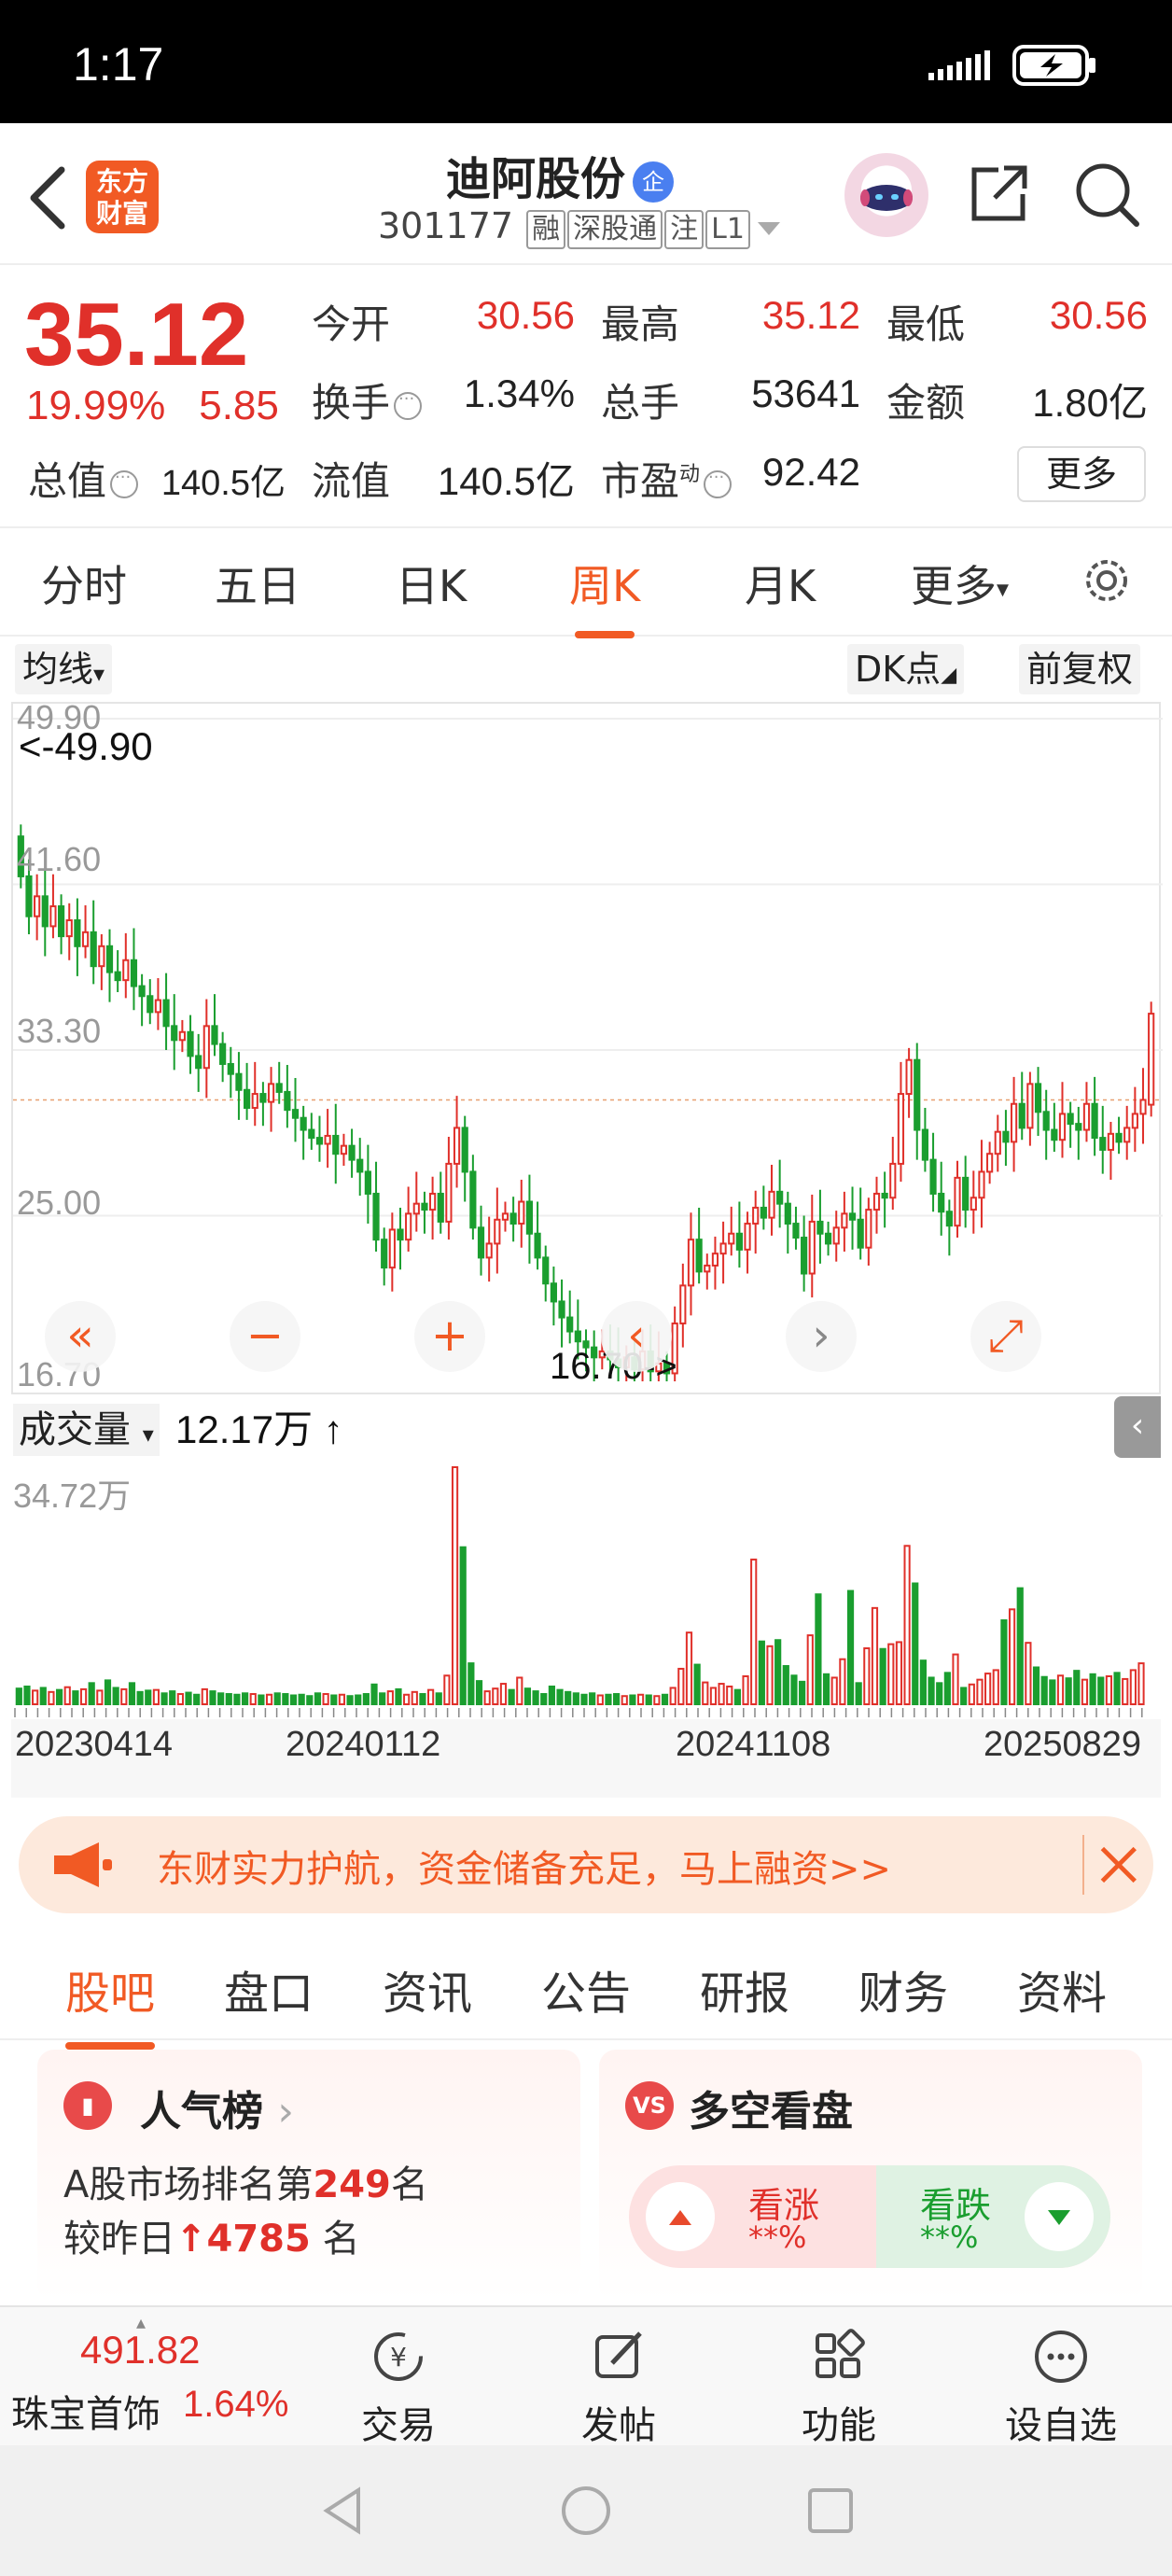 The height and width of the screenshot is (2576, 1172). Describe the element at coordinates (903, 1989) in the screenshot. I see `tab-financials: 财务` at that location.